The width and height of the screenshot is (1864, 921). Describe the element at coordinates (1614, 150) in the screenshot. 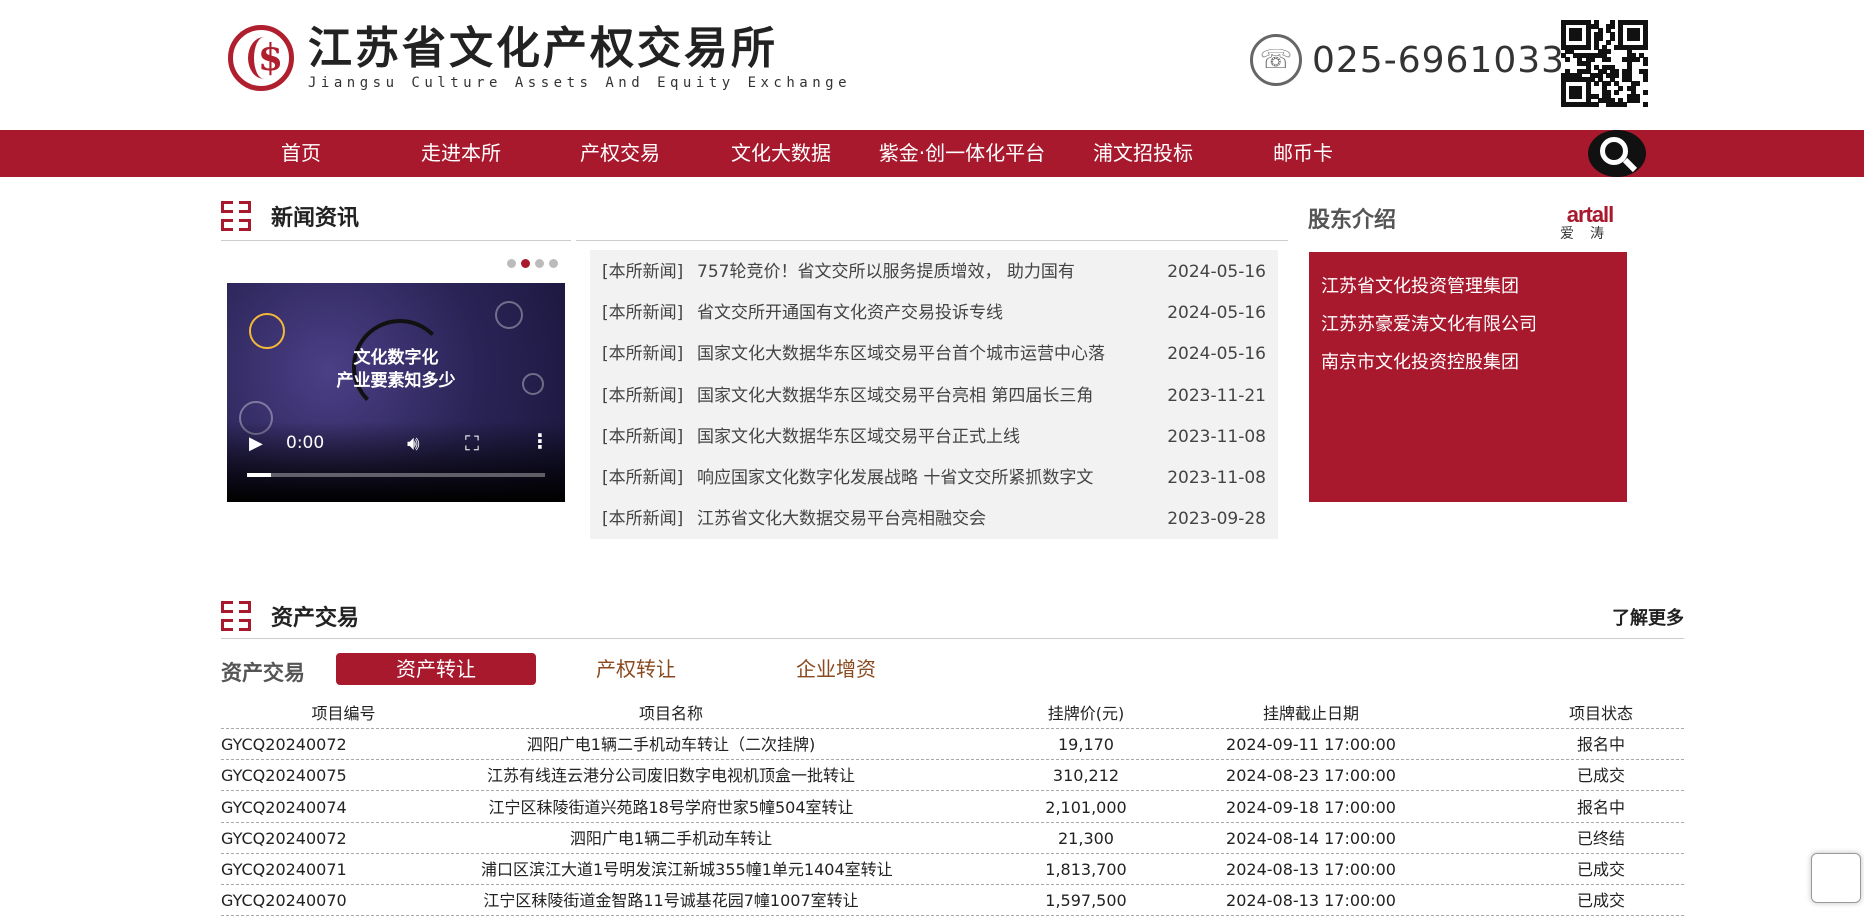

I see `search-icon` at that location.